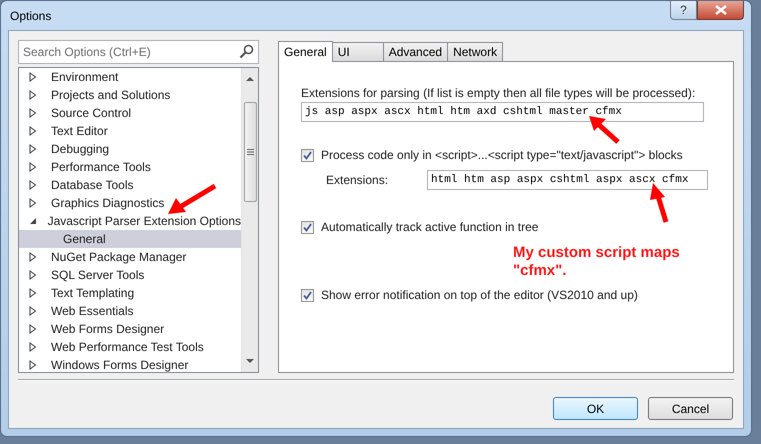  Describe the element at coordinates (130, 131) in the screenshot. I see `tree-item: Text Editor` at that location.